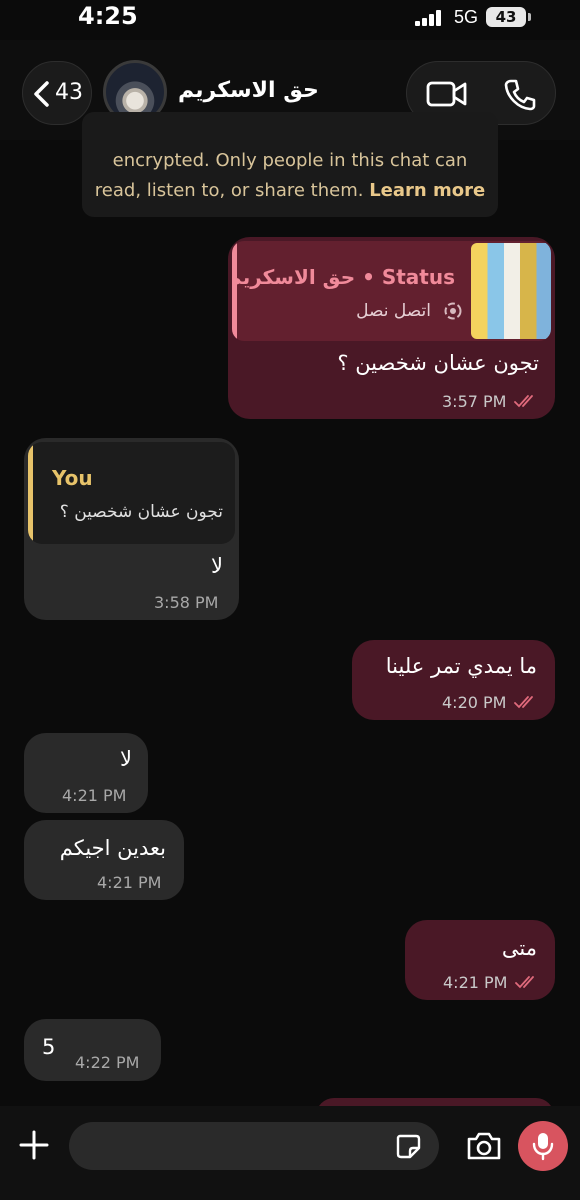 The height and width of the screenshot is (1200, 580). Describe the element at coordinates (343, 277) in the screenshot. I see `reply-title: Status • حق الاسكريم` at that location.